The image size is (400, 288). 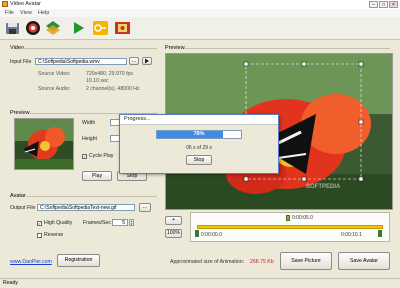 I want to click on frames-spinner: ▴ ▾, so click(x=131, y=222).